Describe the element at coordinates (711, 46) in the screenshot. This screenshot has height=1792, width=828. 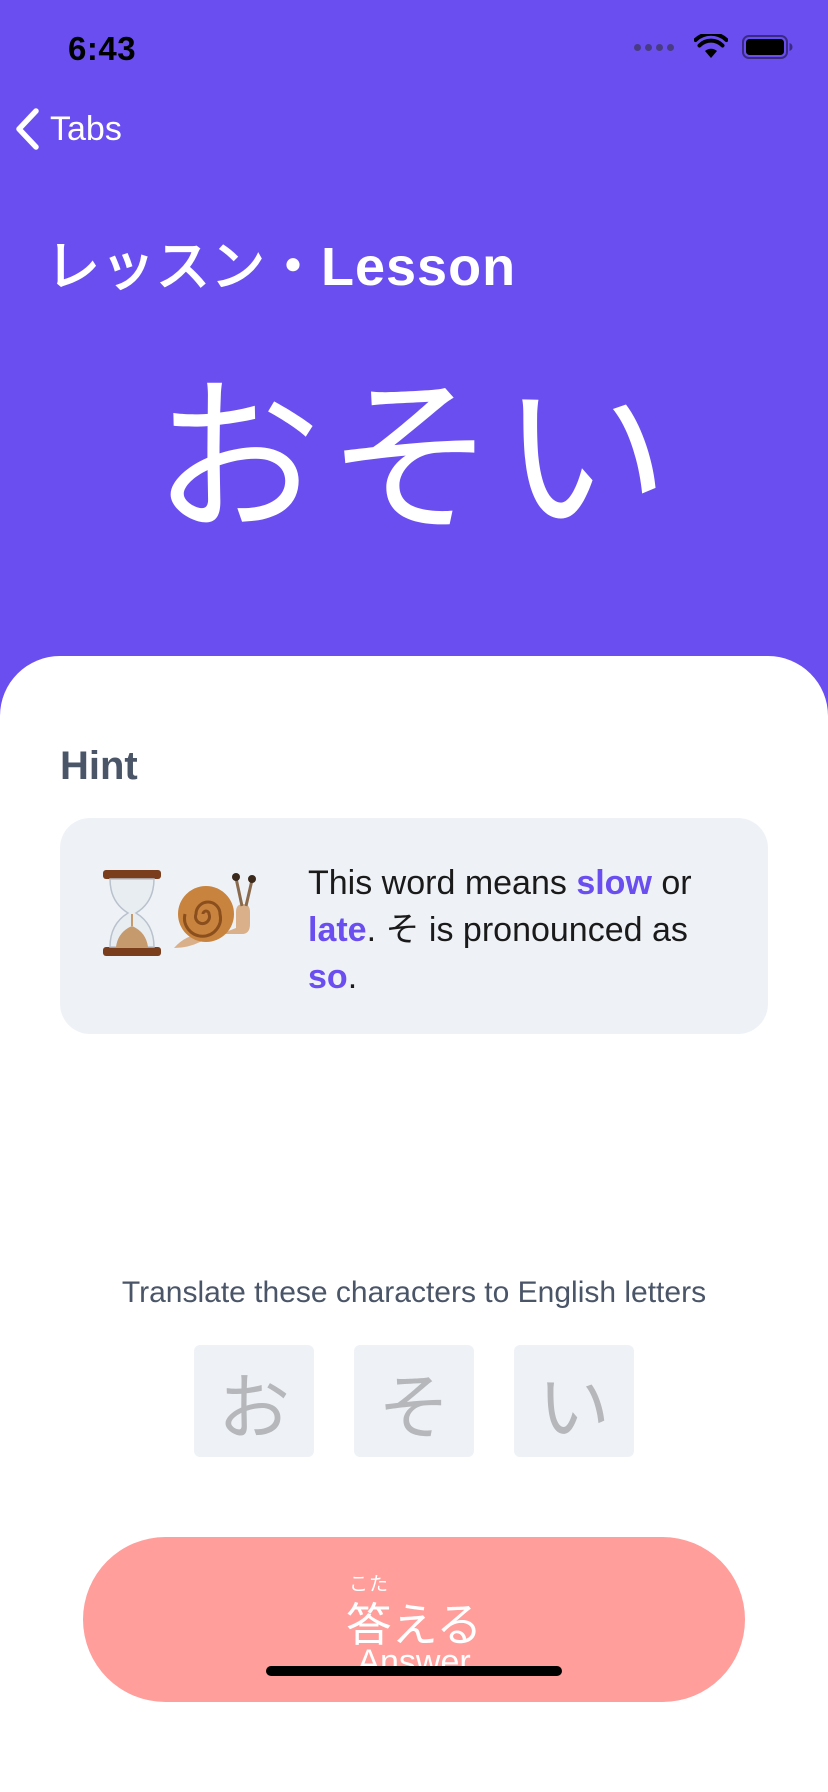
I see `wifi-icon` at that location.